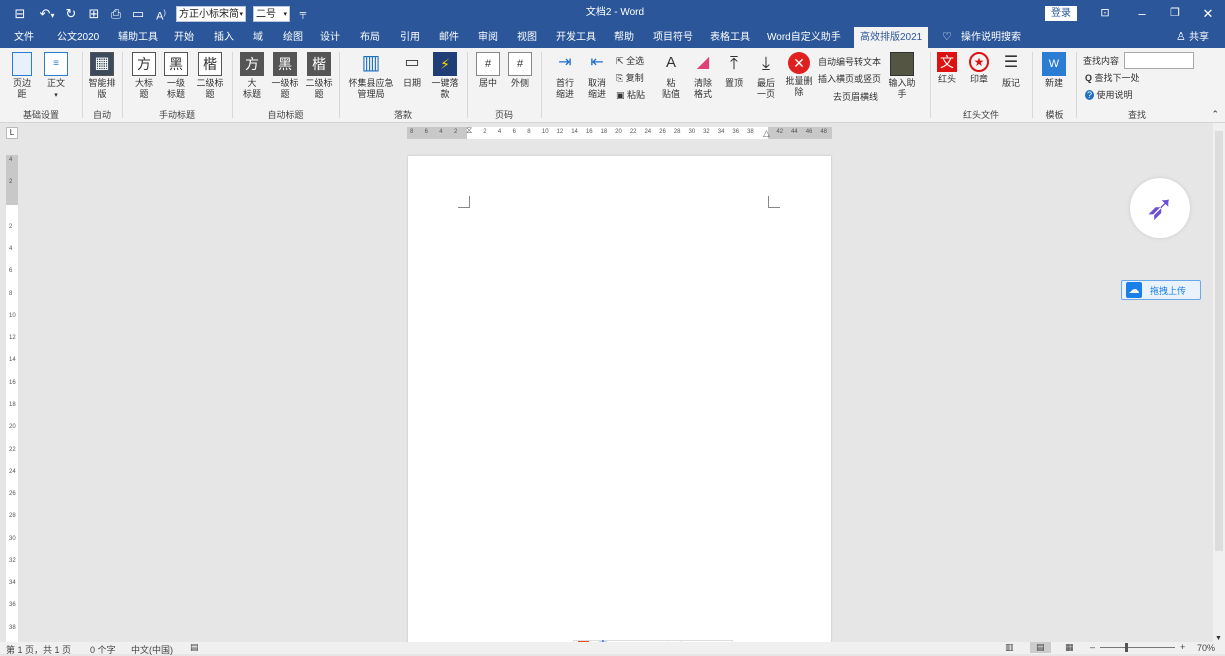  What do you see at coordinates (565, 76) in the screenshot?
I see `first-line-indent-button: ⇥ 首行 缩进` at bounding box center [565, 76].